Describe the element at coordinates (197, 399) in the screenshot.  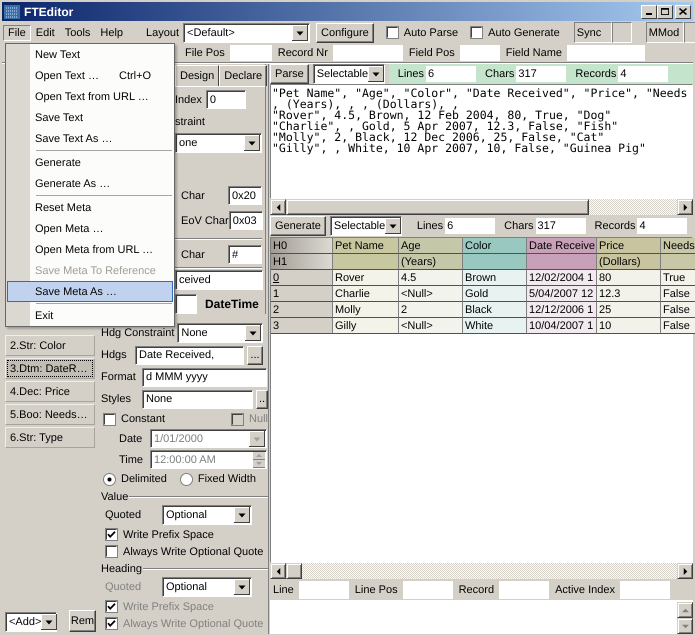
I see `styles-field: None` at that location.